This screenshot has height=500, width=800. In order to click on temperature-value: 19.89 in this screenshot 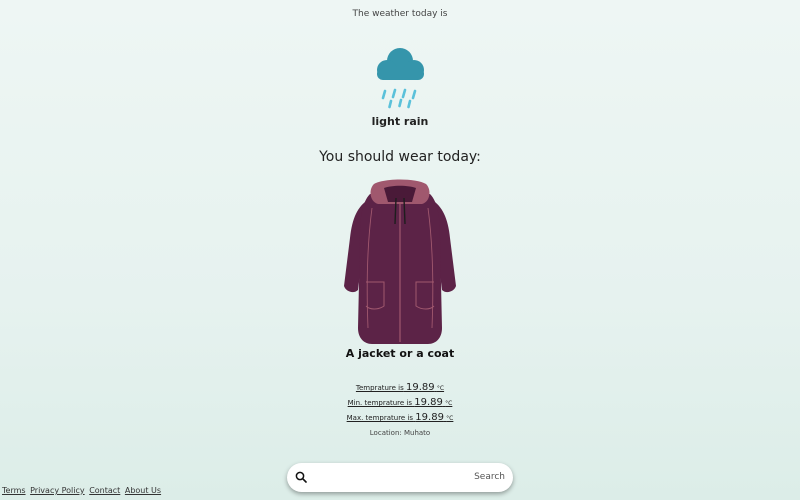, I will do `click(420, 387)`.